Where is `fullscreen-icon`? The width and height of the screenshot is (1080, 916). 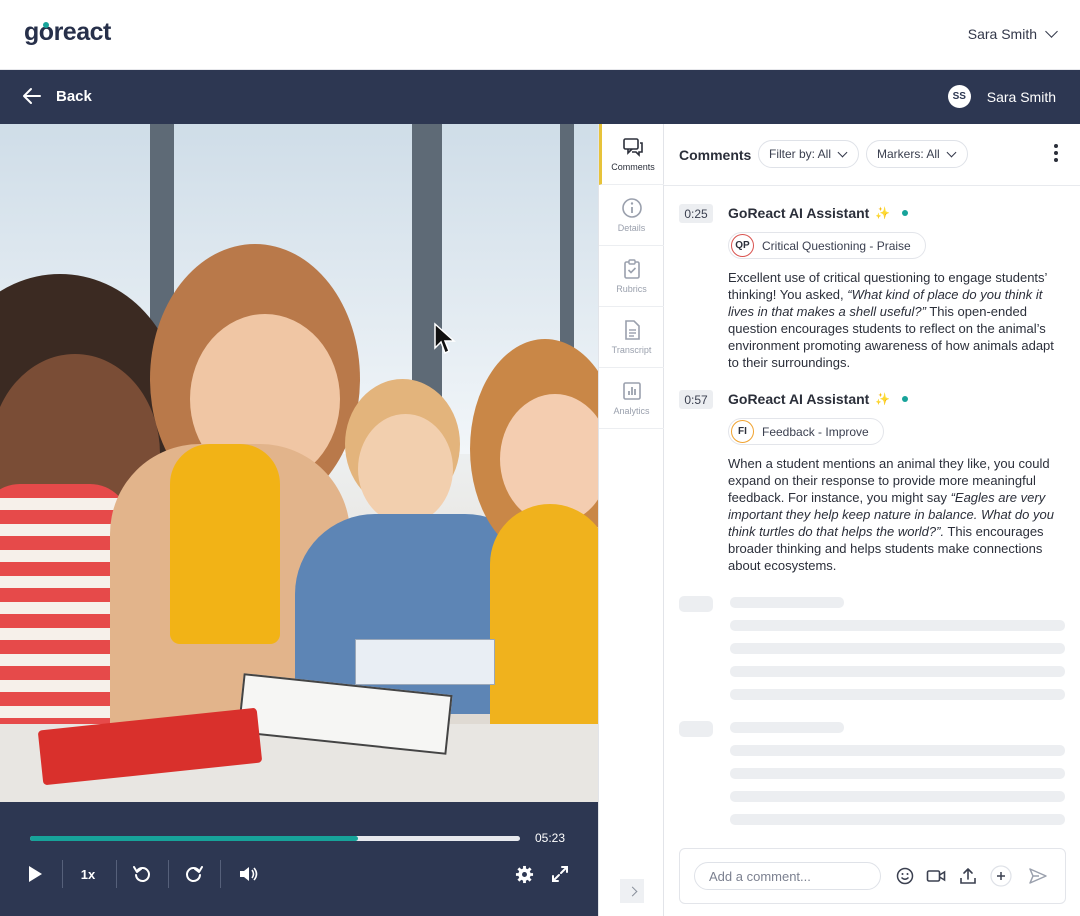 fullscreen-icon is located at coordinates (560, 874).